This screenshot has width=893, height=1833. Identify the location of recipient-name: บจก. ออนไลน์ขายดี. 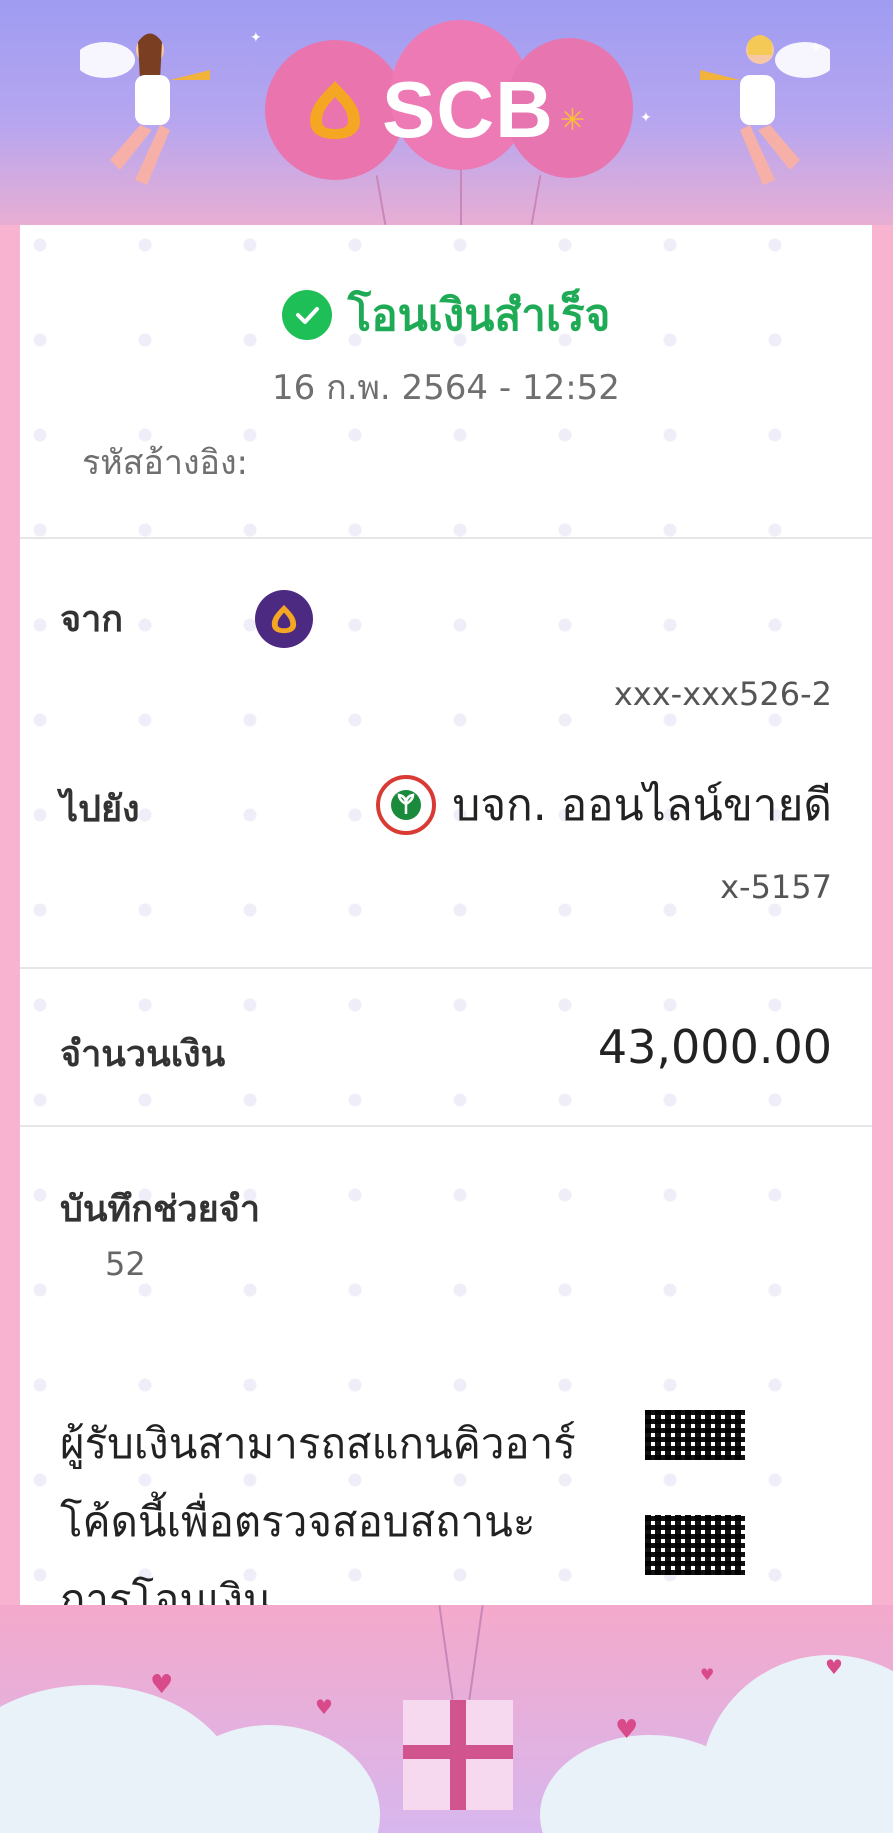
(642, 805).